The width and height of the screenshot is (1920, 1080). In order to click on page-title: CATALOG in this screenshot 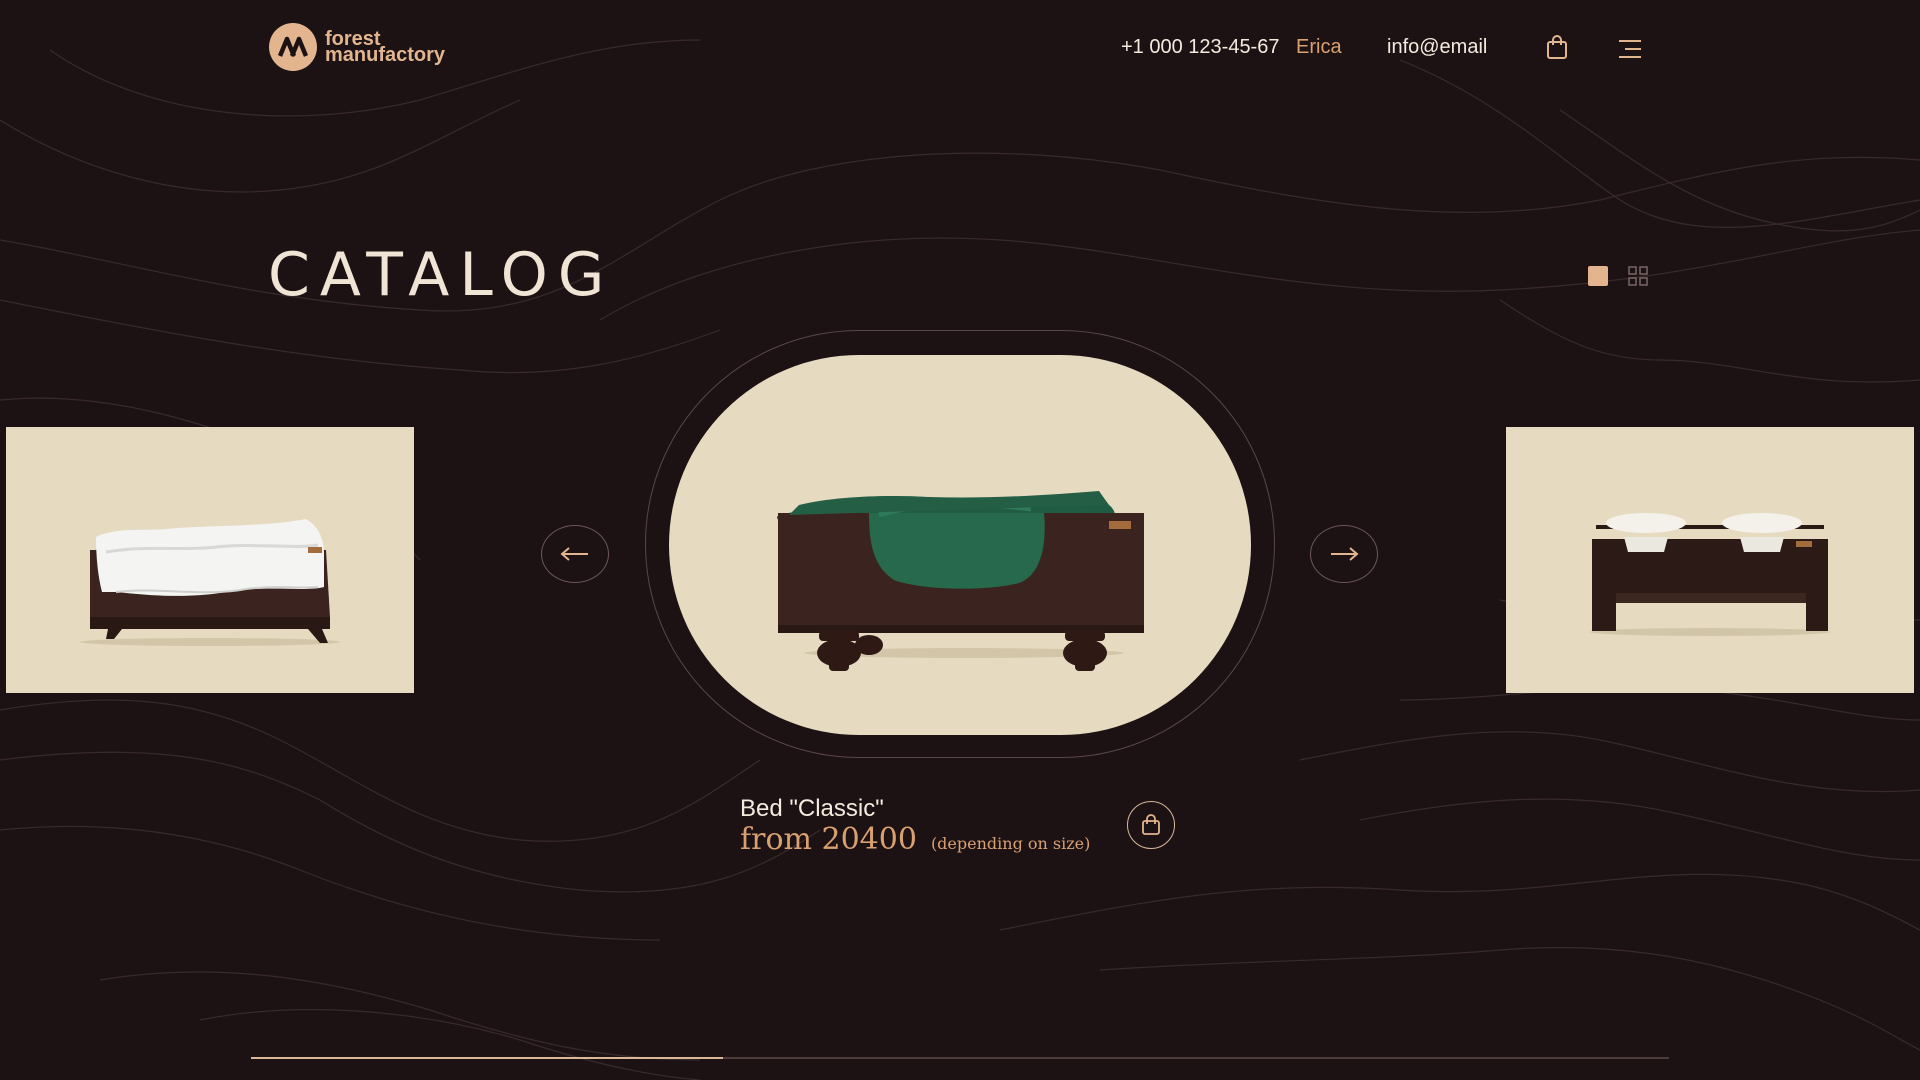, I will do `click(441, 275)`.